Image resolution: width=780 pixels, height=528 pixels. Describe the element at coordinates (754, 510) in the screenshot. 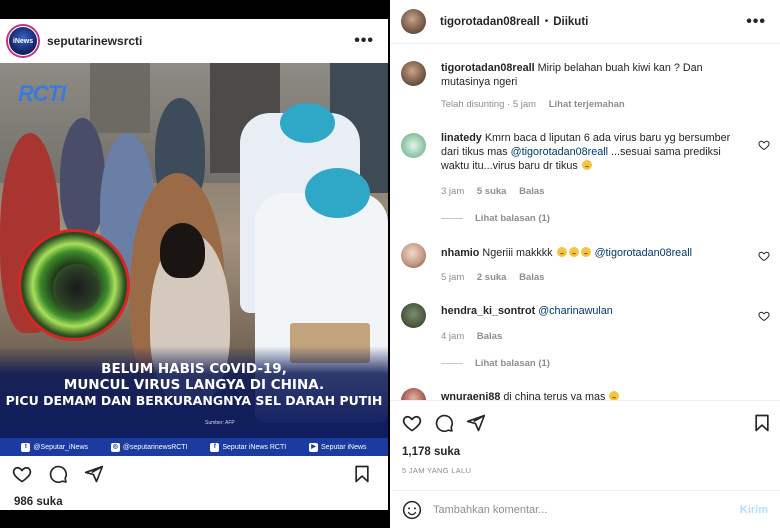

I see `post-comment-button: Kirim` at that location.